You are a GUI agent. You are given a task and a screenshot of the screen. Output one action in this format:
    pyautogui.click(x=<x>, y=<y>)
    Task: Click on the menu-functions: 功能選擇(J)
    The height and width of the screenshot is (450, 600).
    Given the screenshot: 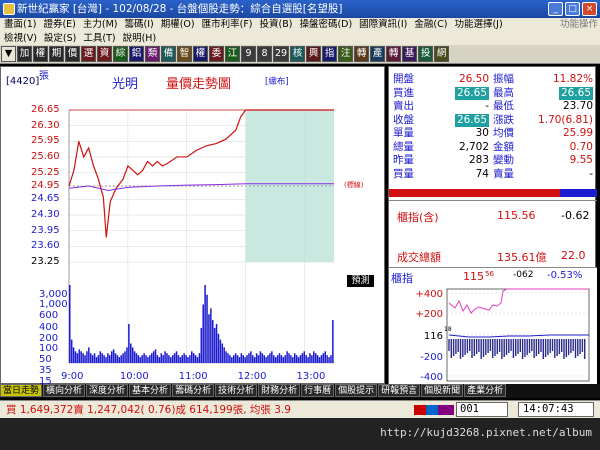 What is the action you would take?
    pyautogui.click(x=478, y=24)
    